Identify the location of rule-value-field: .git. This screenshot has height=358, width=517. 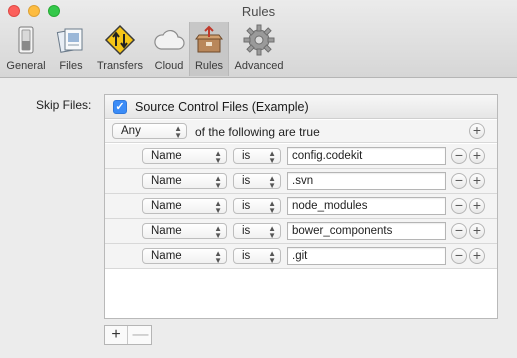
(366, 256).